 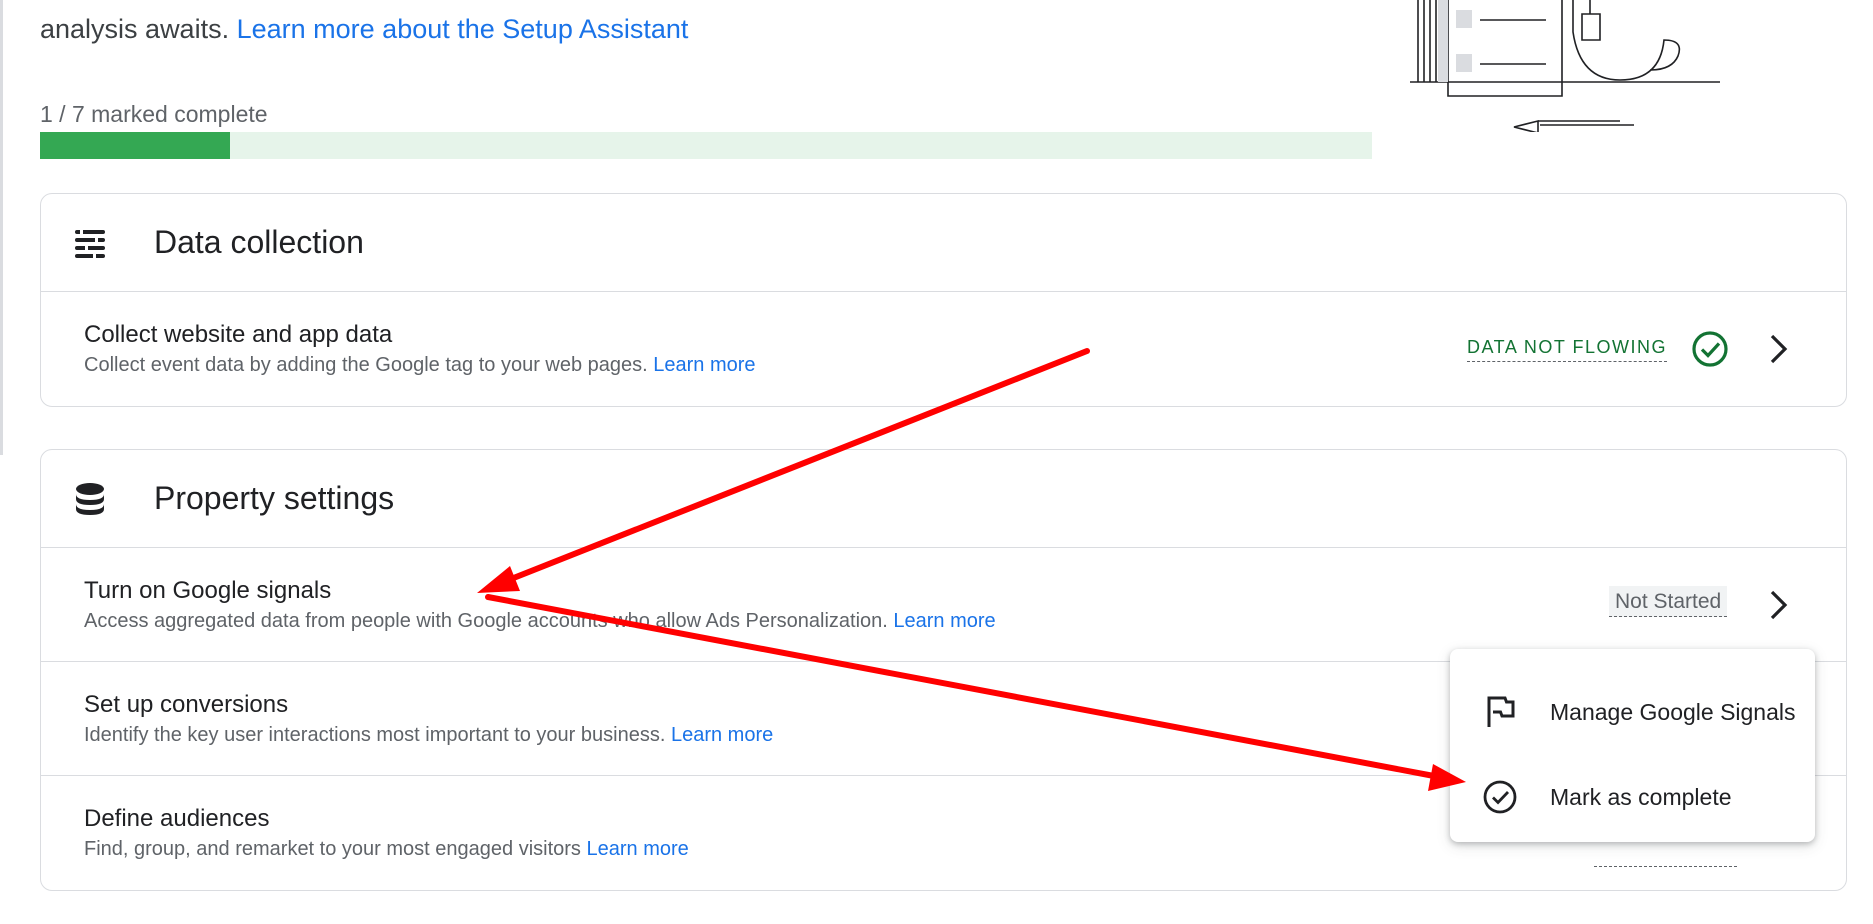 I want to click on progress-label: 1 / 7 marked complete, so click(x=154, y=114).